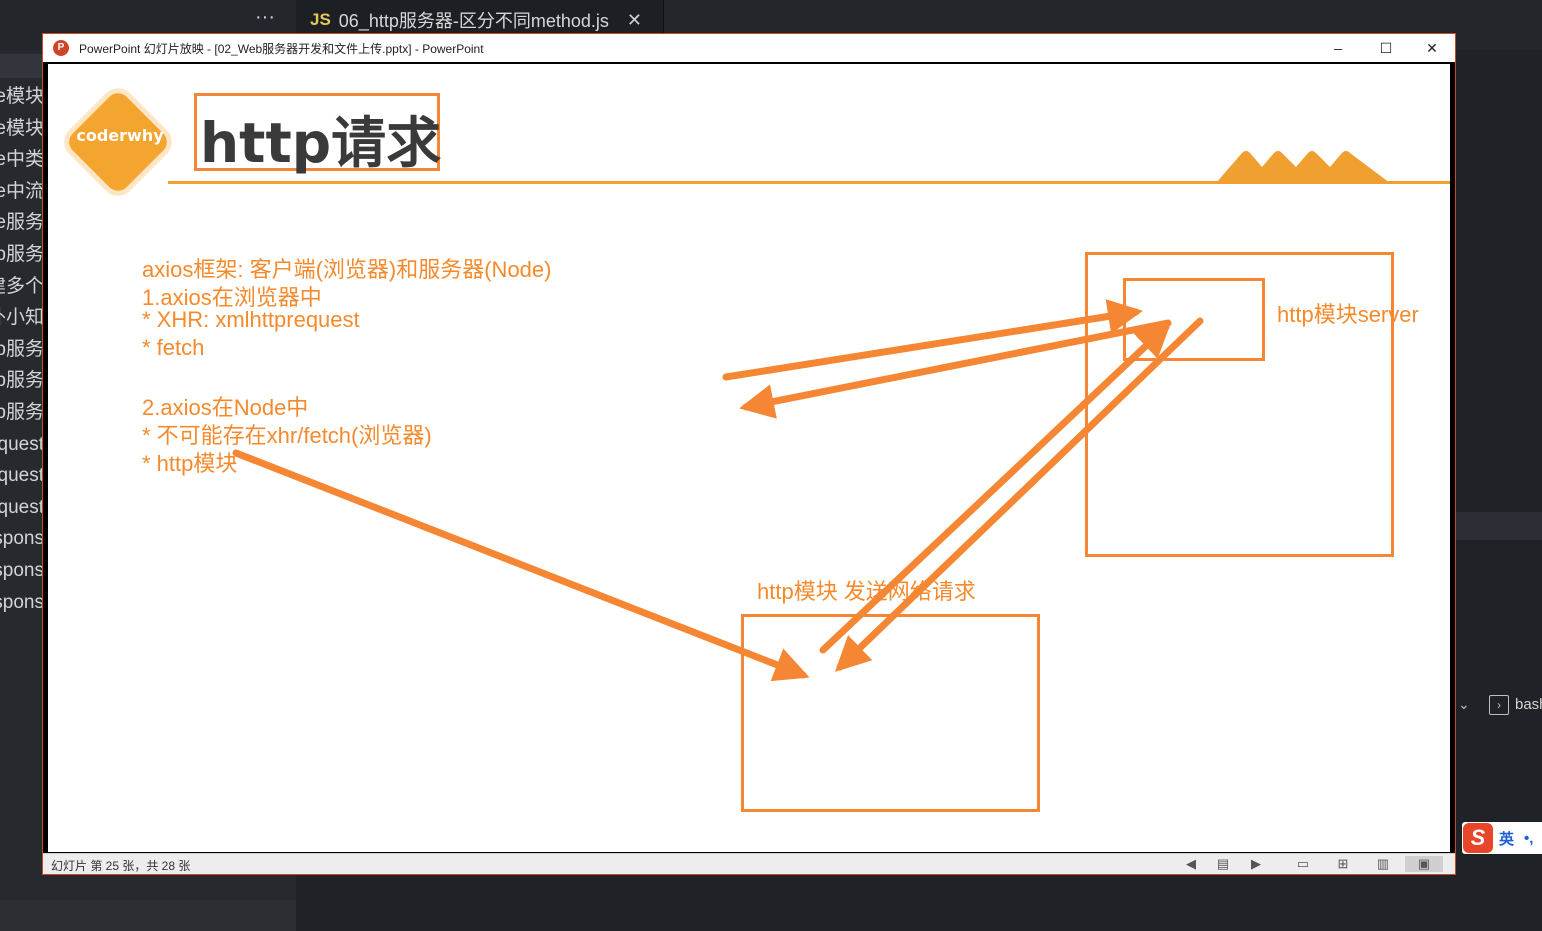  I want to click on close-tab-icon: ✕, so click(634, 20).